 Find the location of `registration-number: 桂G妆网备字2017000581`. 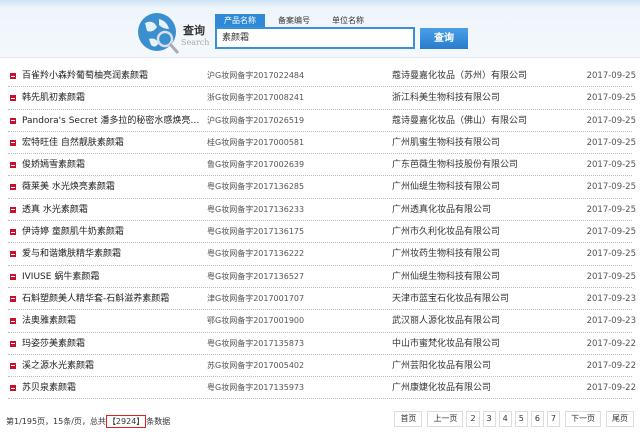

registration-number: 桂G妆网备字2017000581 is located at coordinates (256, 142).